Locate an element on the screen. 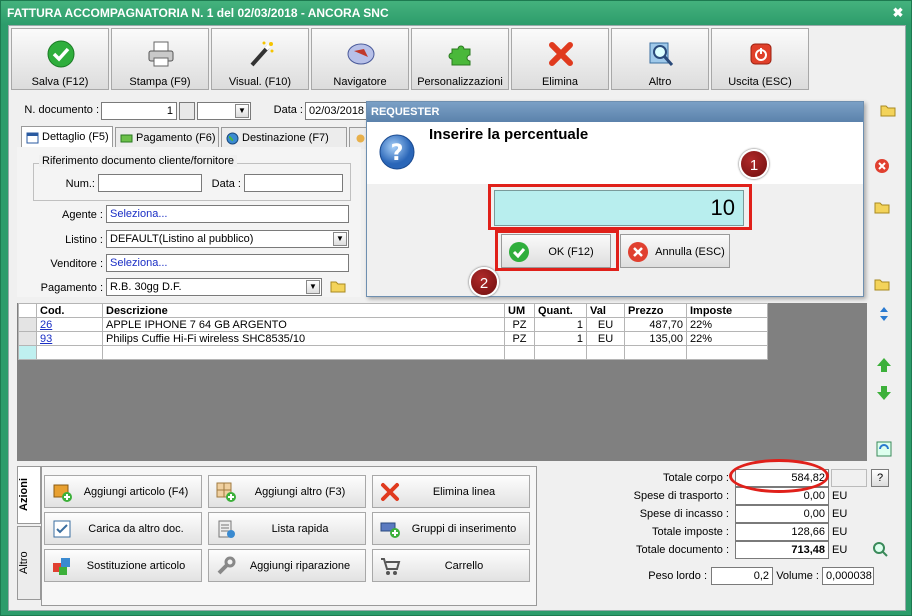  table-new-row is located at coordinates (393, 352).